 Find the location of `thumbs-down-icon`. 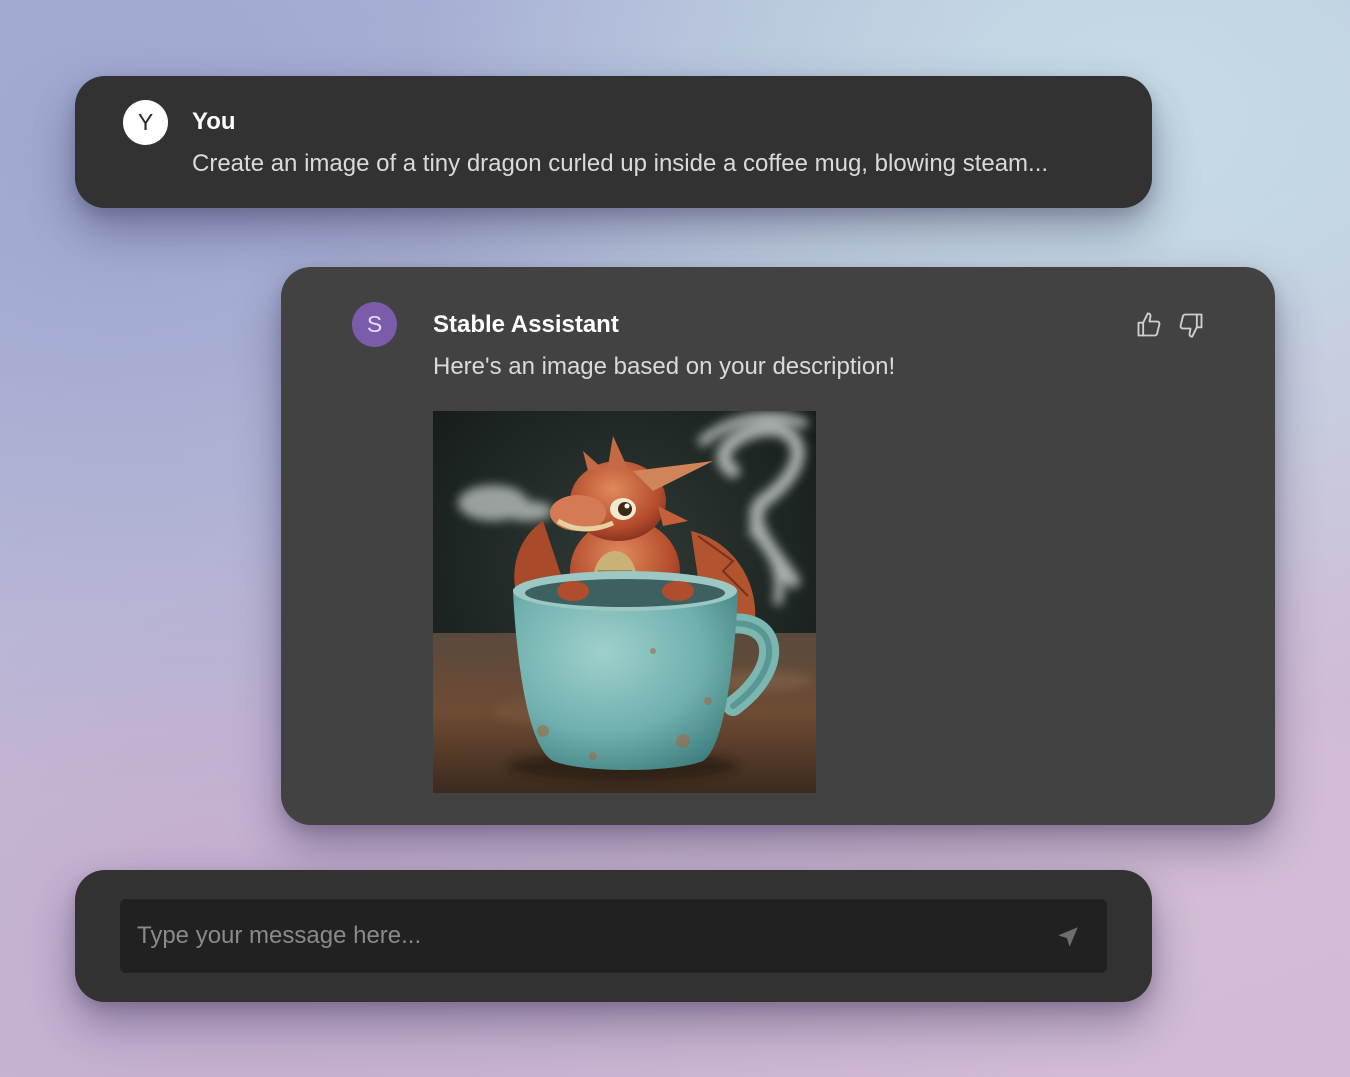

thumbs-down-icon is located at coordinates (1191, 325).